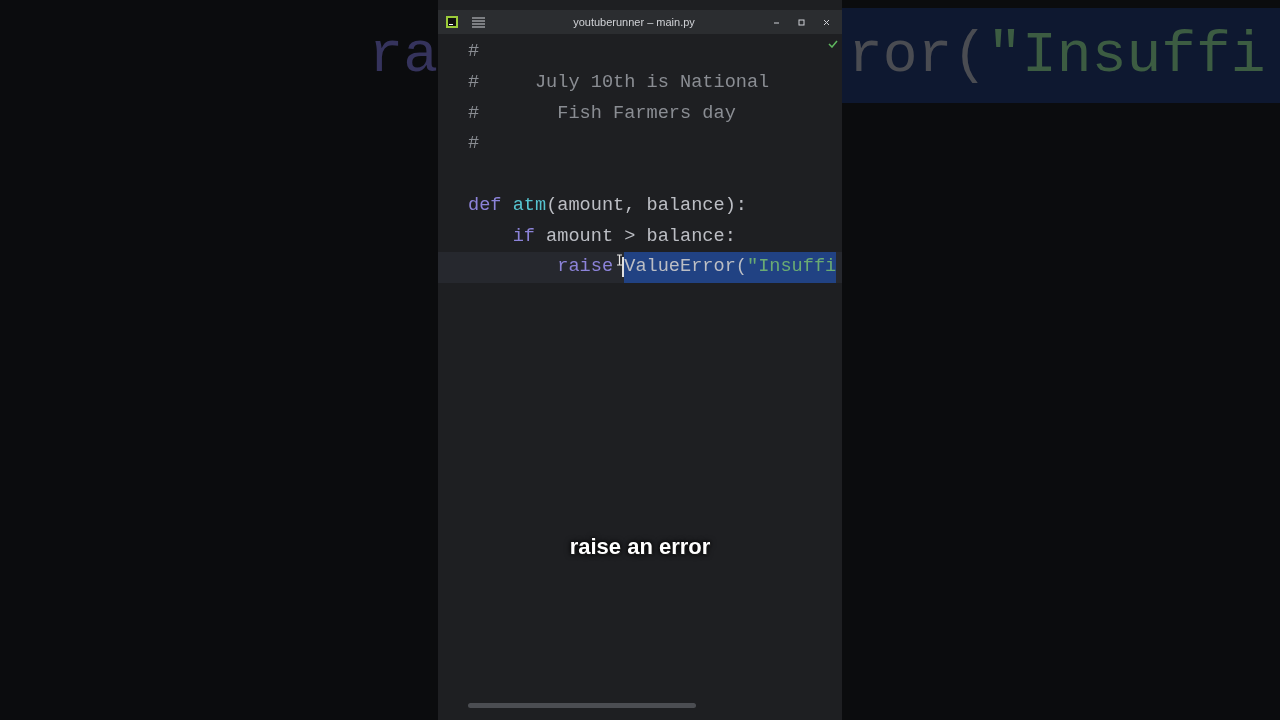  Describe the element at coordinates (801, 22) in the screenshot. I see `maximize-icon` at that location.